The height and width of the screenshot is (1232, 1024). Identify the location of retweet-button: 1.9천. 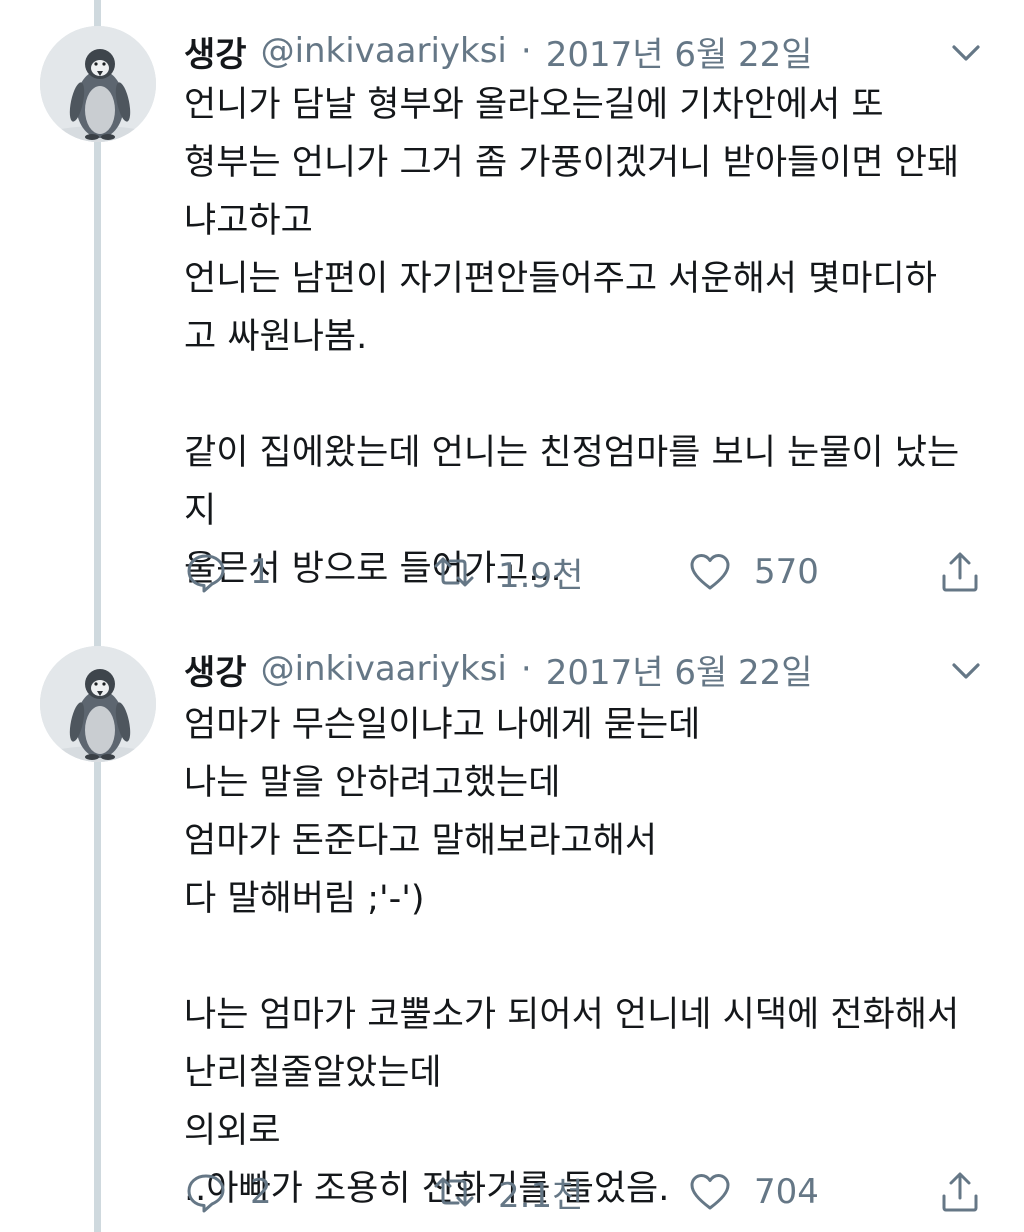
(507, 572).